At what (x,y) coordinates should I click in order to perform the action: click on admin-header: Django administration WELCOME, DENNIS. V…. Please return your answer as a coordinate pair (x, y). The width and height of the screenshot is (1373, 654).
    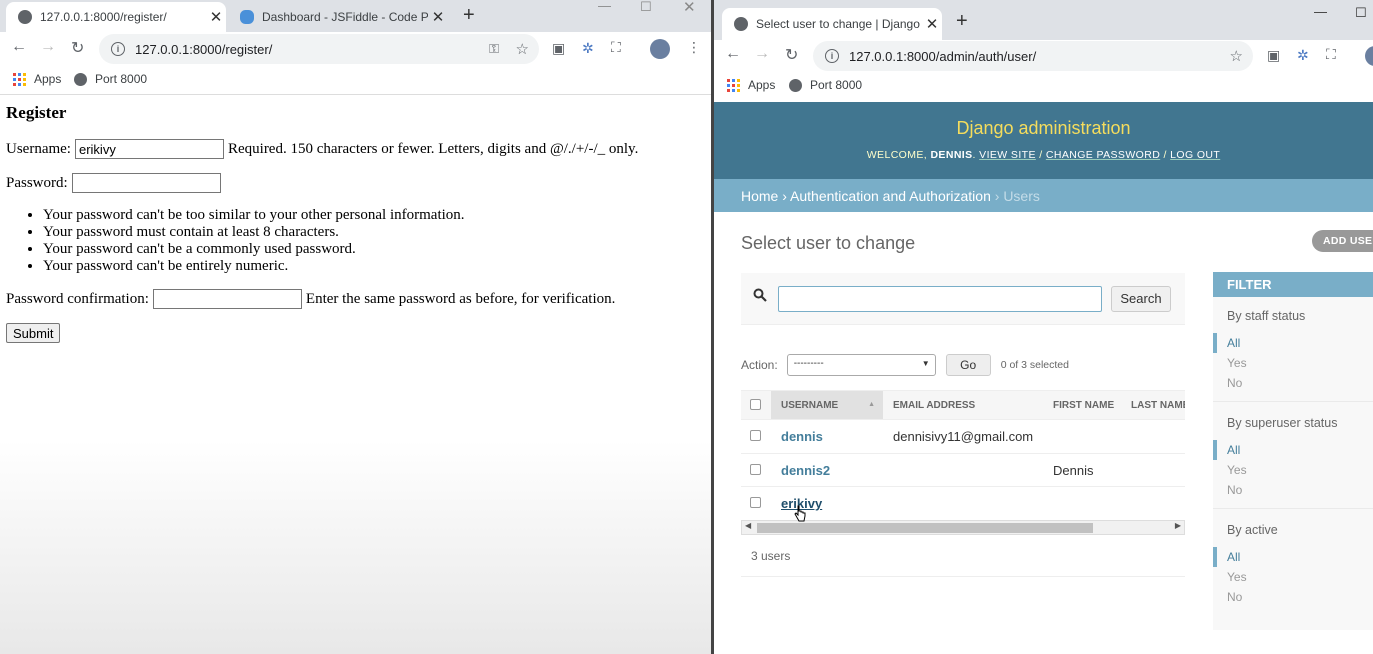
    Looking at the image, I should click on (1043, 140).